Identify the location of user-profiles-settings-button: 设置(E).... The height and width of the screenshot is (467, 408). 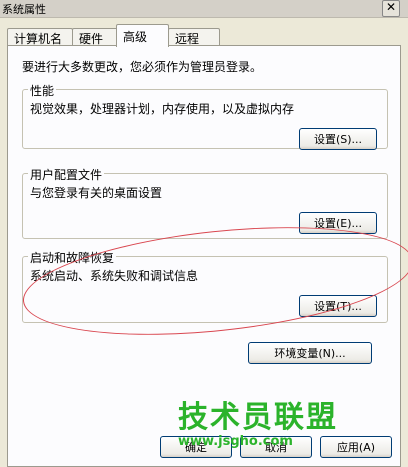
(338, 223).